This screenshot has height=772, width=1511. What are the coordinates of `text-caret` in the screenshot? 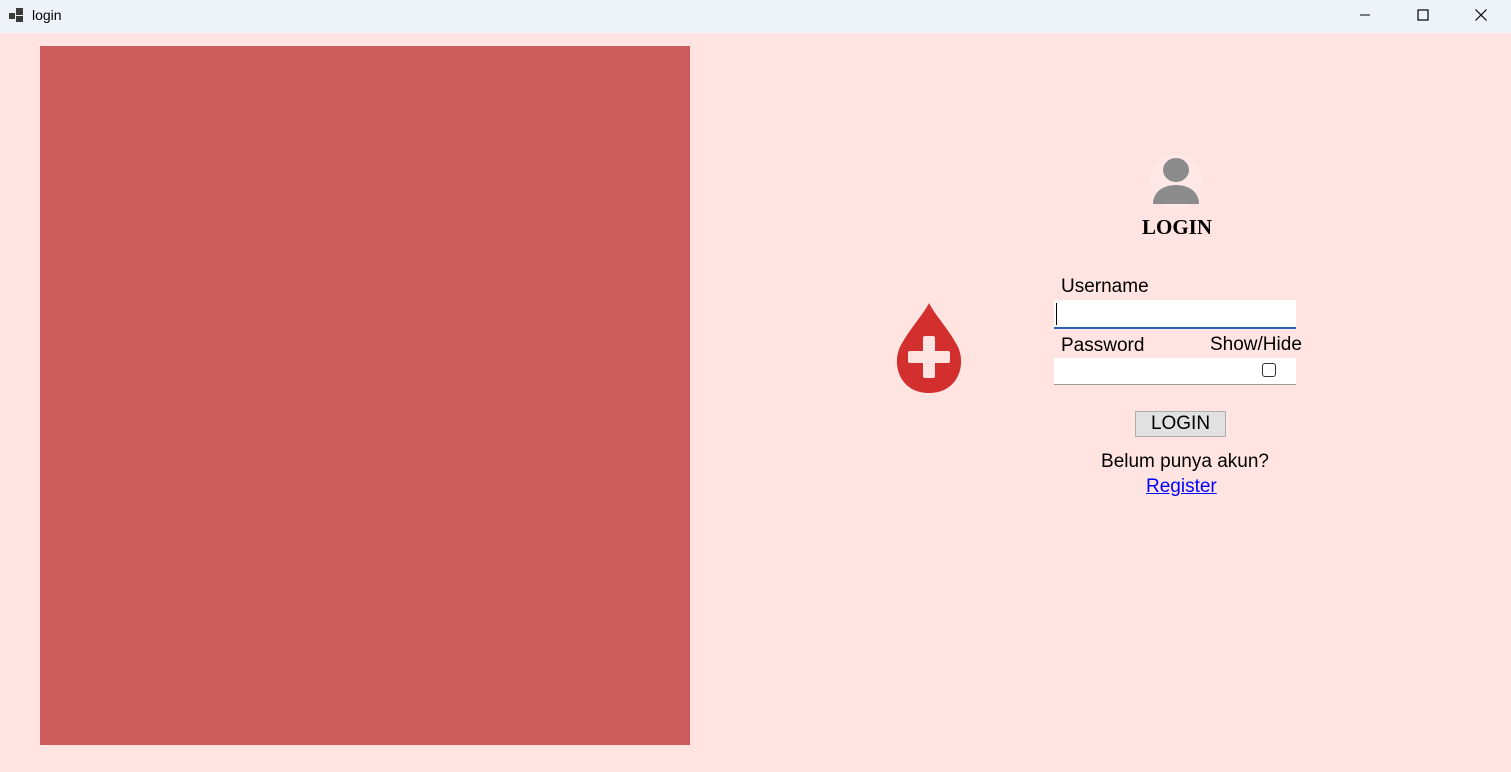 It's located at (1056, 314).